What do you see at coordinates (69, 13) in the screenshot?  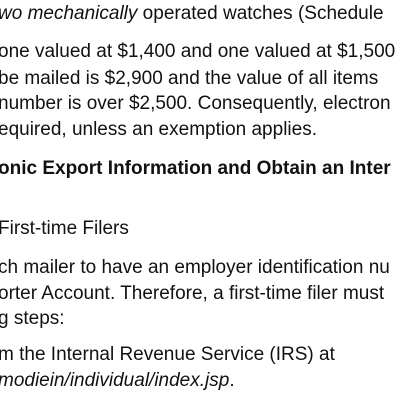 I see `italic-phrase: wo mechanically` at bounding box center [69, 13].